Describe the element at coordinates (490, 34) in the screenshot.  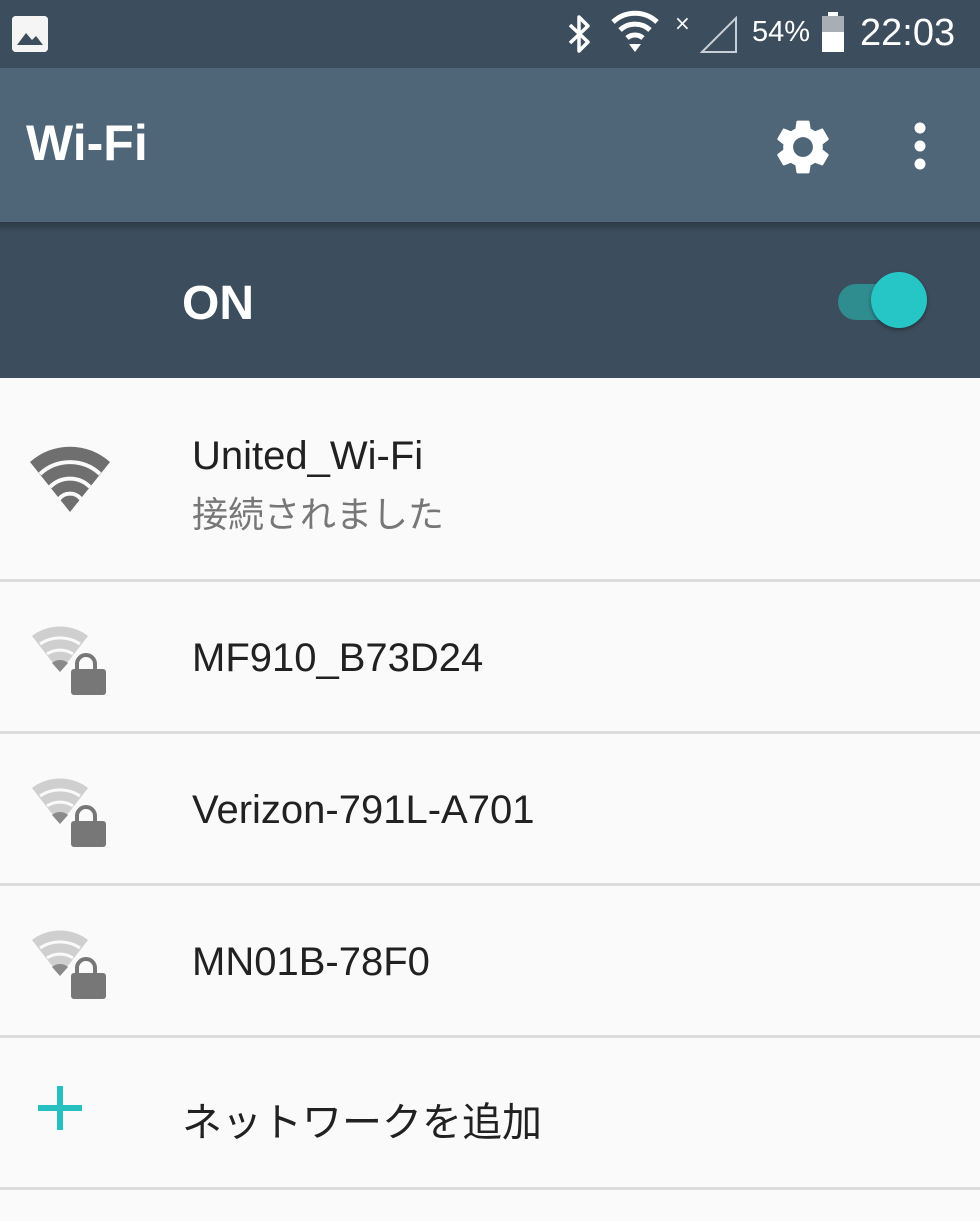
I see `status-bar: × 54% 22:03` at that location.